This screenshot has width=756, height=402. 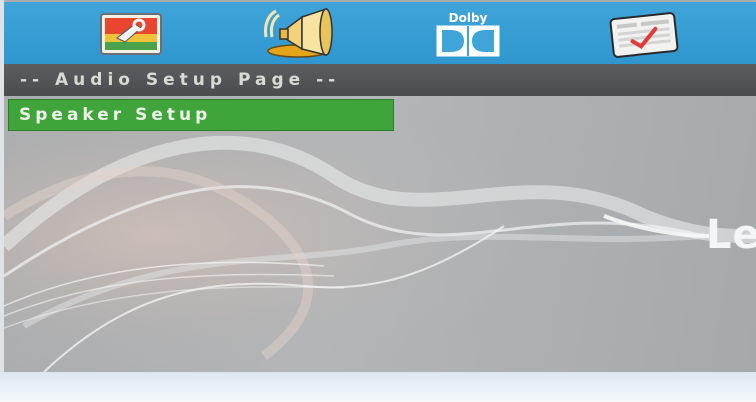 What do you see at coordinates (180, 80) in the screenshot?
I see `page-title: -- Audio Setup Page --` at bounding box center [180, 80].